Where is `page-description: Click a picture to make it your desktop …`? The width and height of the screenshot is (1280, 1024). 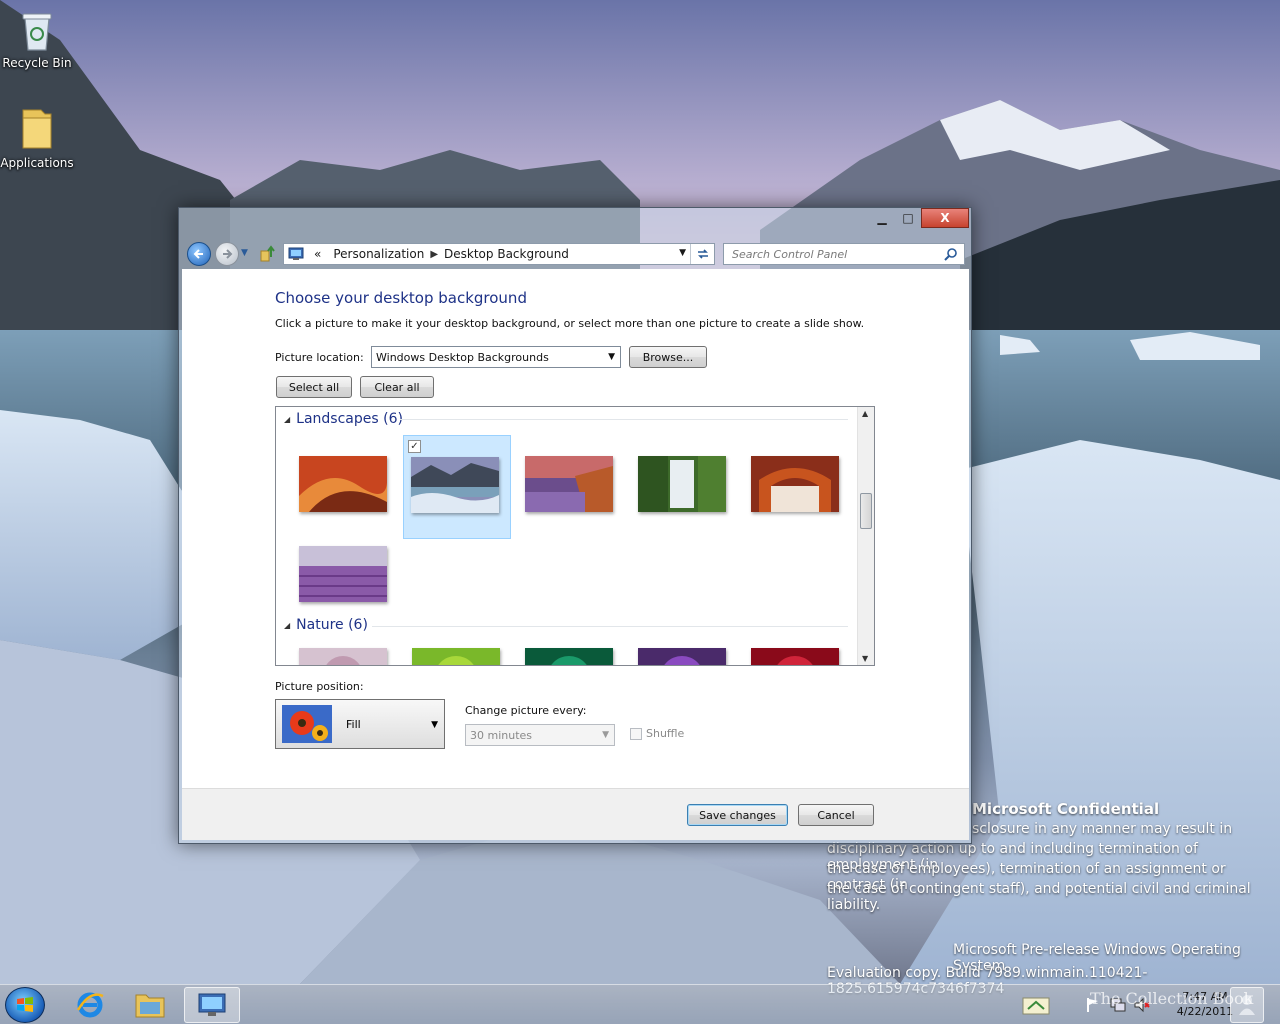
page-description: Click a picture to make it your desktop … is located at coordinates (570, 323).